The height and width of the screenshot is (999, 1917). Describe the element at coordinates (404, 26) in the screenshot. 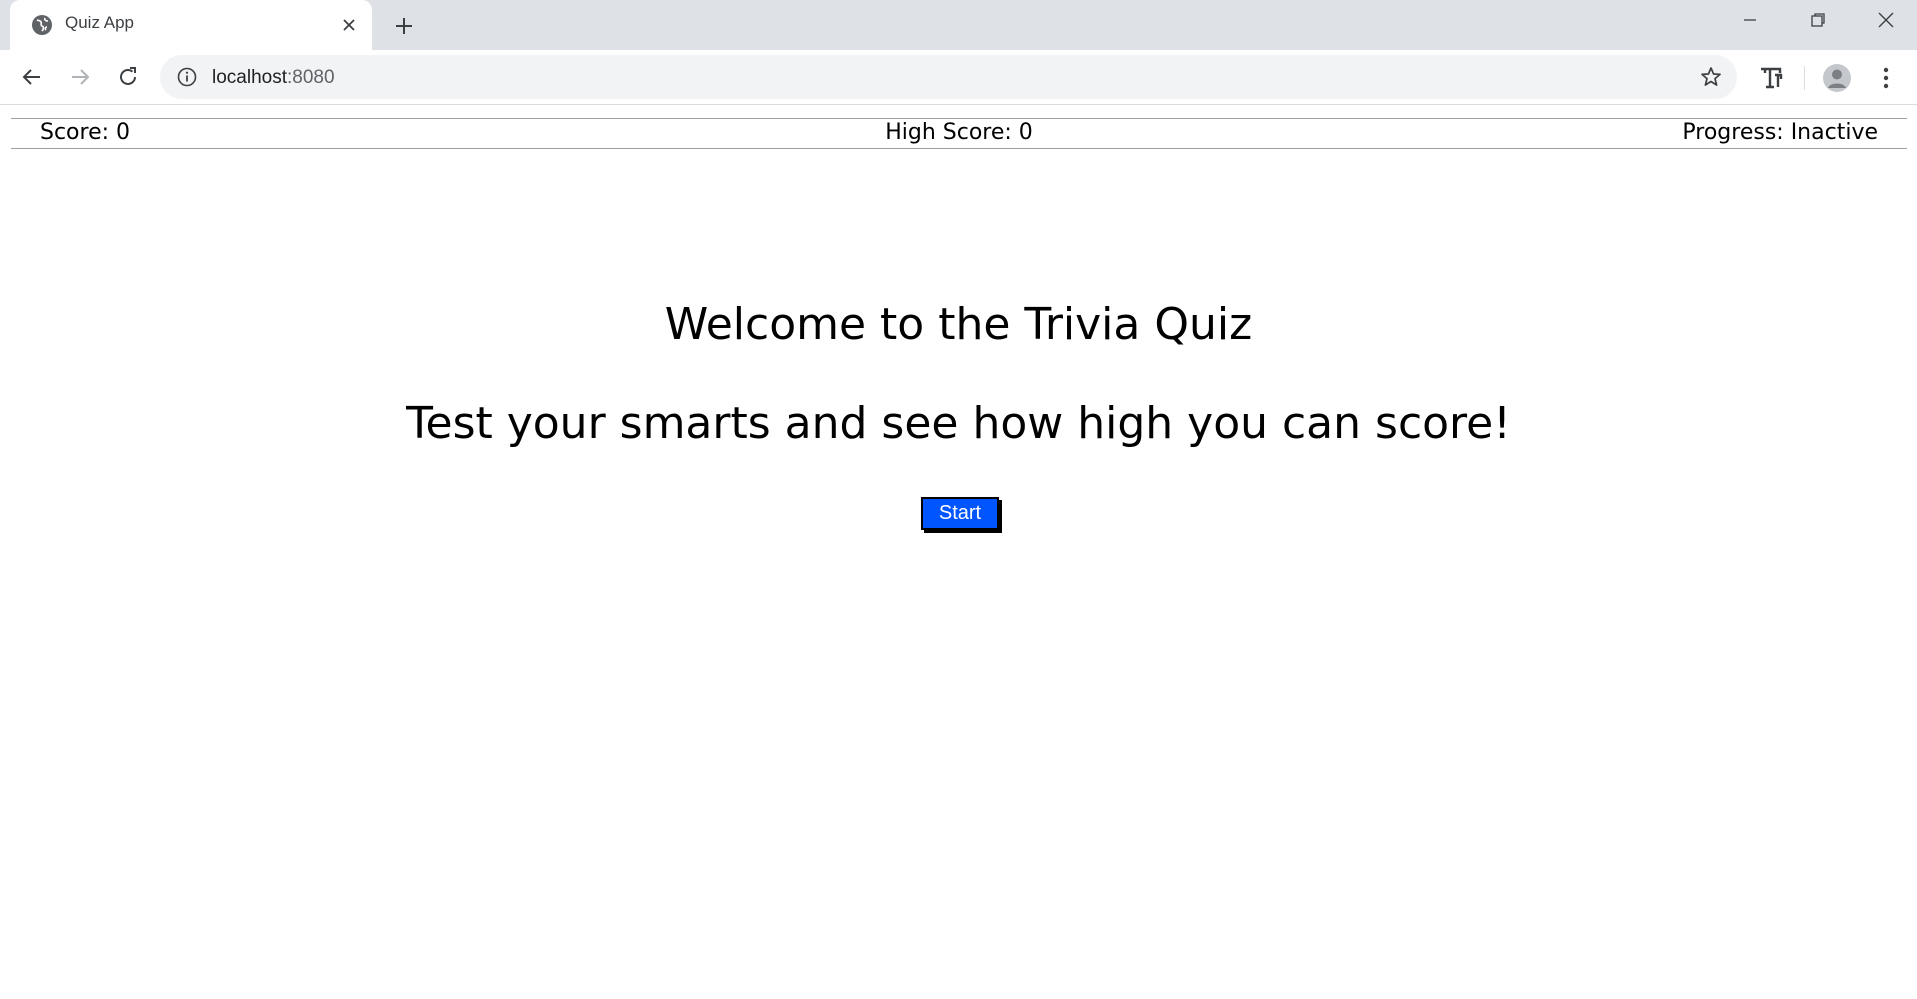

I see `new-tab-icon` at that location.